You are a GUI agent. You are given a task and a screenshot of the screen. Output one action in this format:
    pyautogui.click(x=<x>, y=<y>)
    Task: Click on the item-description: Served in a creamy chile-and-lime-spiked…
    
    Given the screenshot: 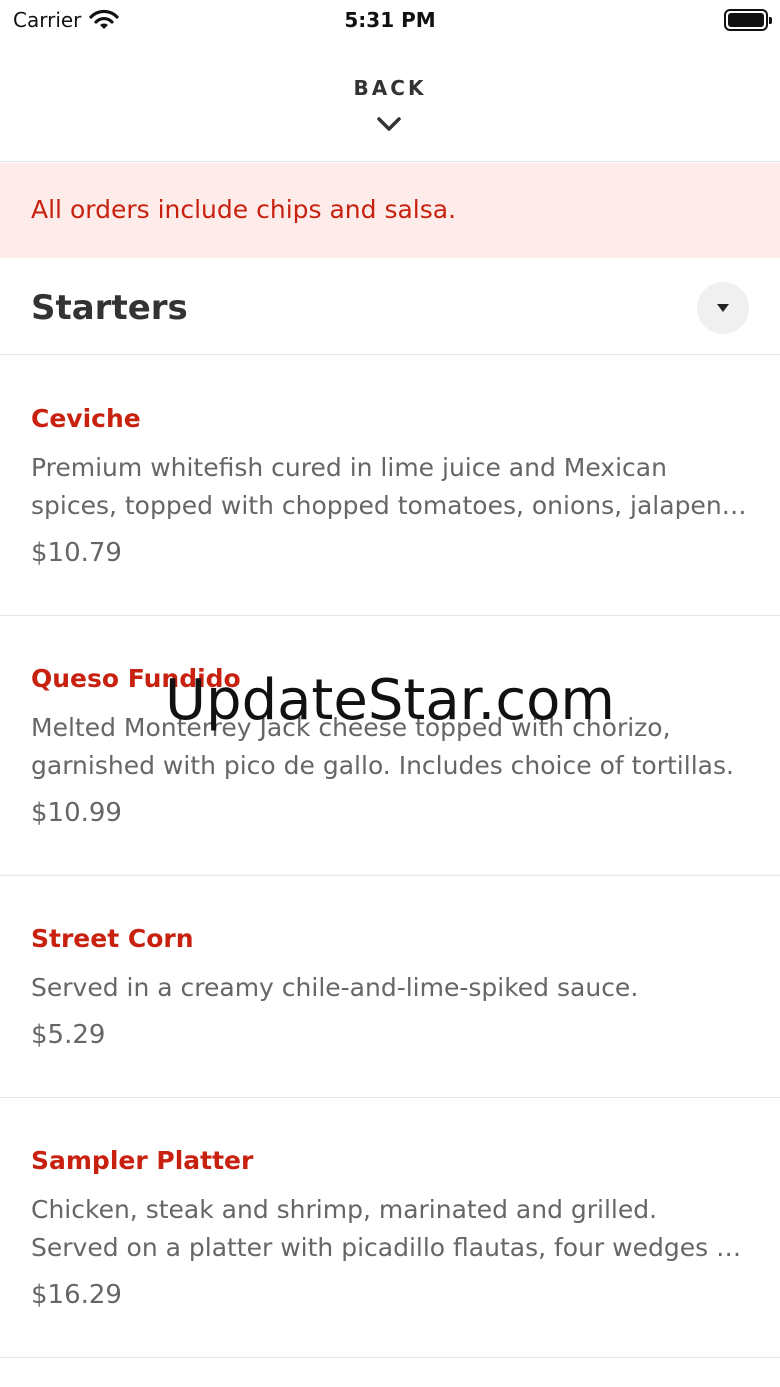 What is the action you would take?
    pyautogui.click(x=335, y=987)
    